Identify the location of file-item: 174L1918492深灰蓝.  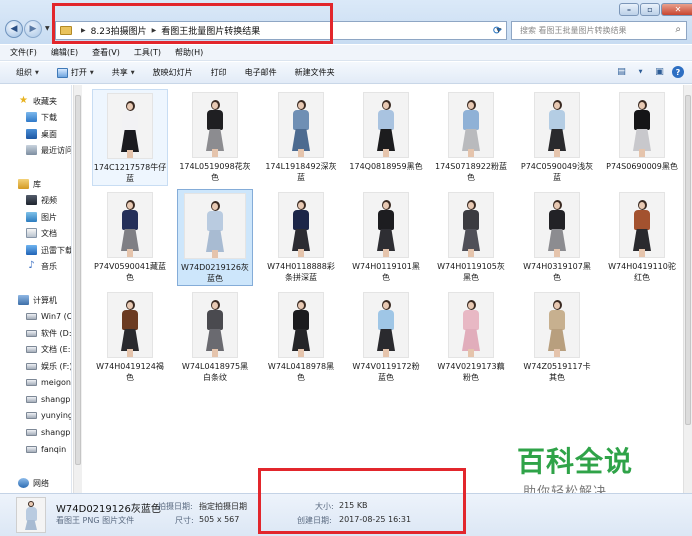
(301, 137).